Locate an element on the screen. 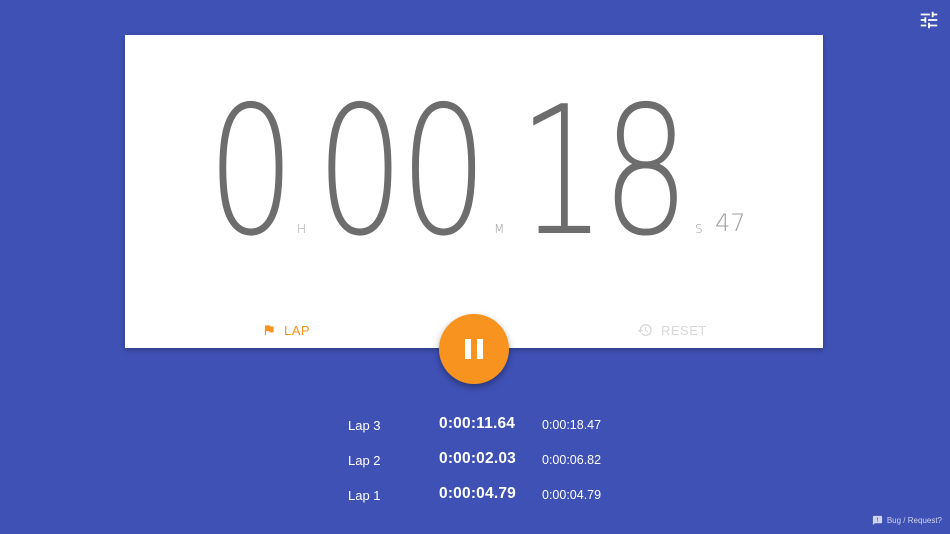 The width and height of the screenshot is (950, 534). list-item: Lap 3 0:00:11.64 0:00:18.47 is located at coordinates (498, 432).